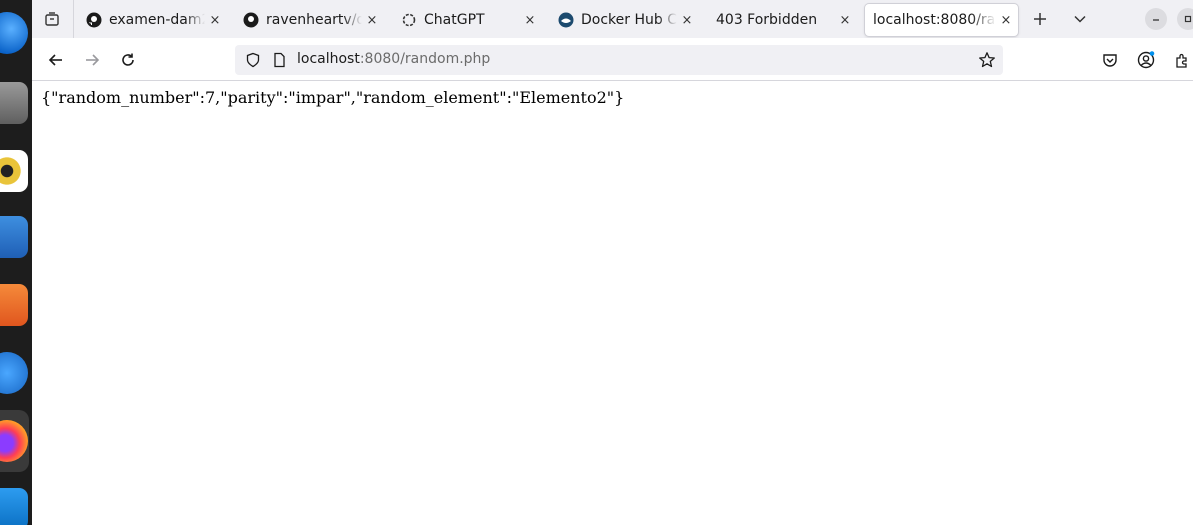 The image size is (1193, 525). Describe the element at coordinates (629, 20) in the screenshot. I see `tab-title: Docker Hub Co` at that location.